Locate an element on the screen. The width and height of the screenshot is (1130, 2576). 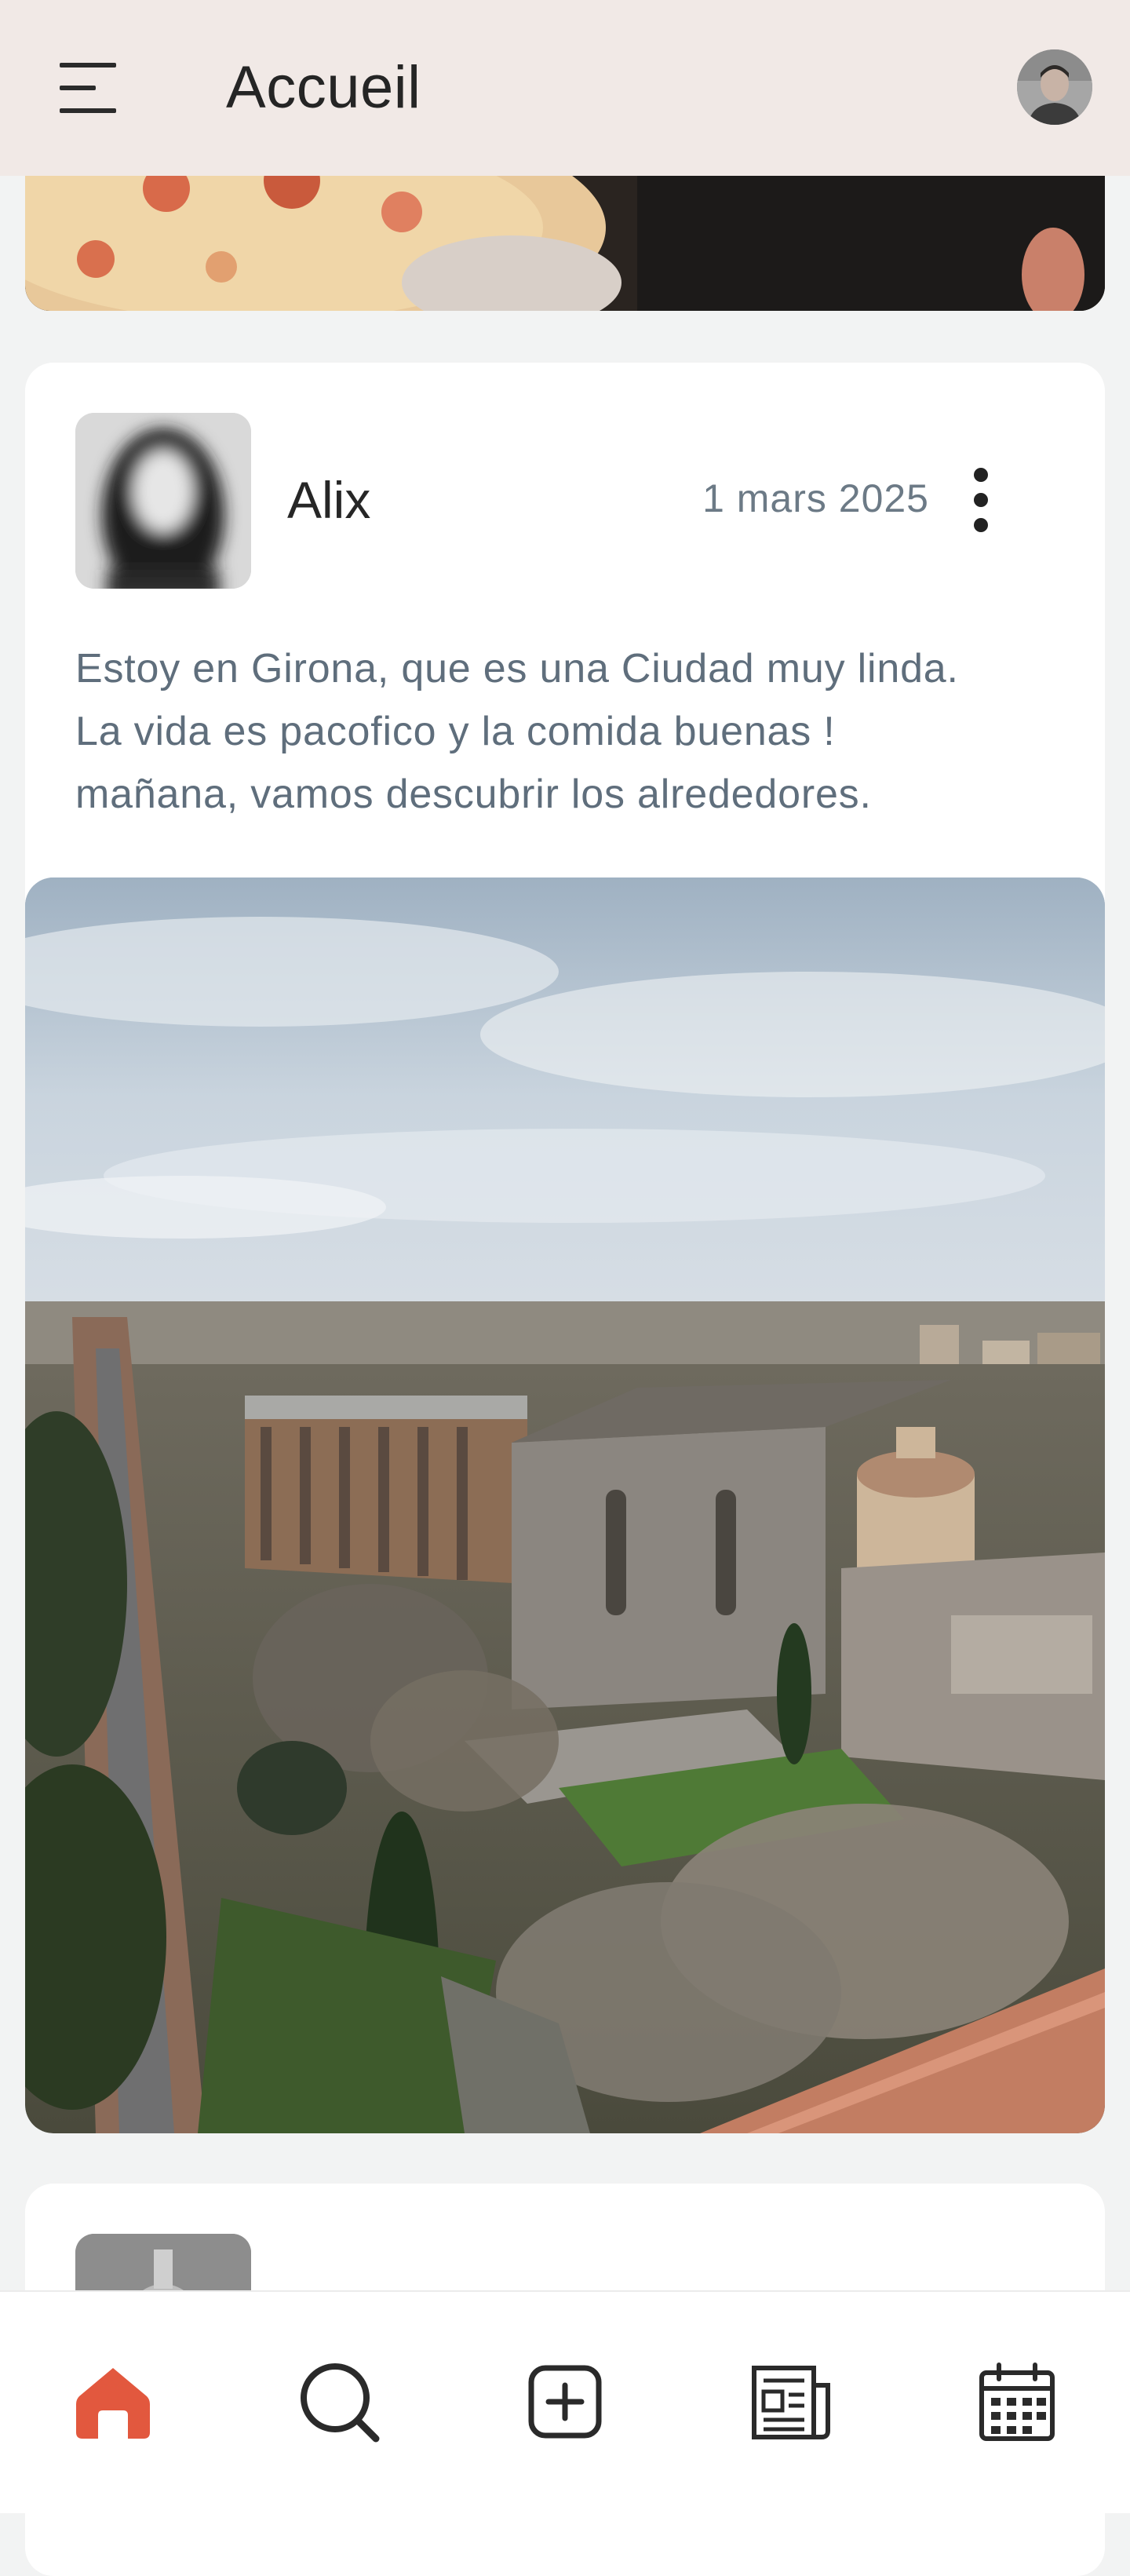
hamburger-menu-icon is located at coordinates (88, 88).